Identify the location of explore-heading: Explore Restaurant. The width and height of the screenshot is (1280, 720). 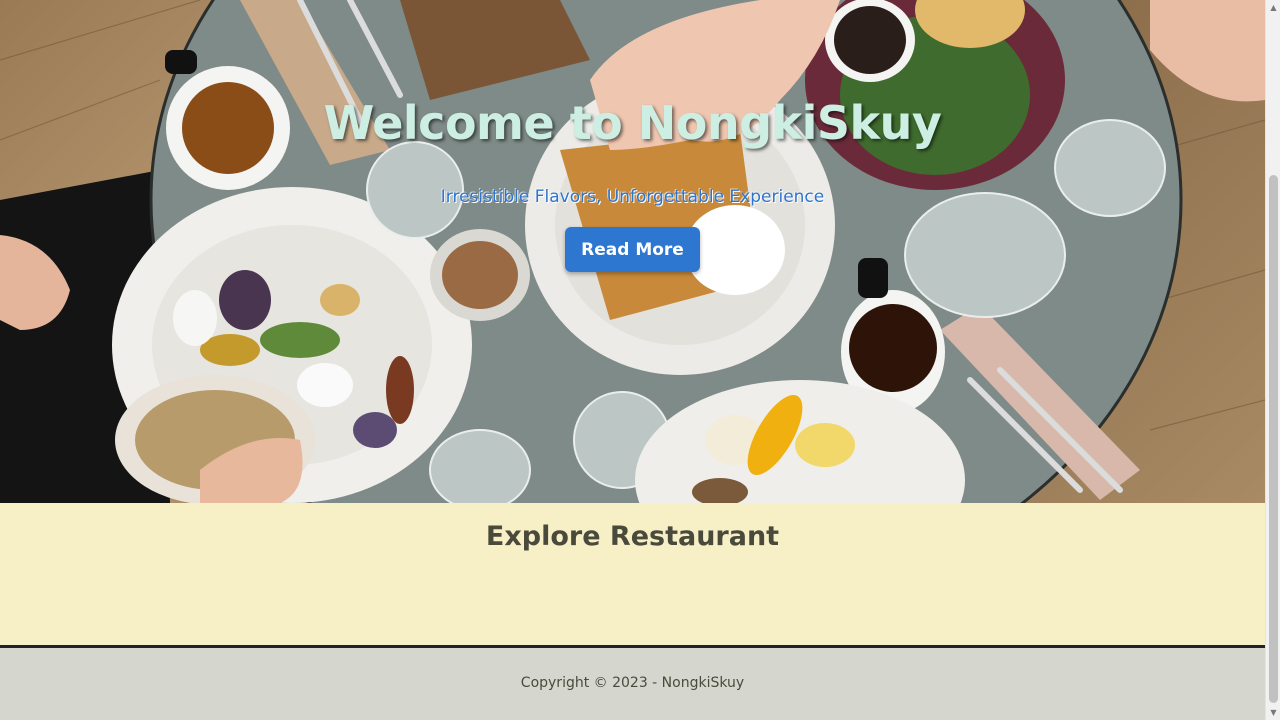
(632, 536).